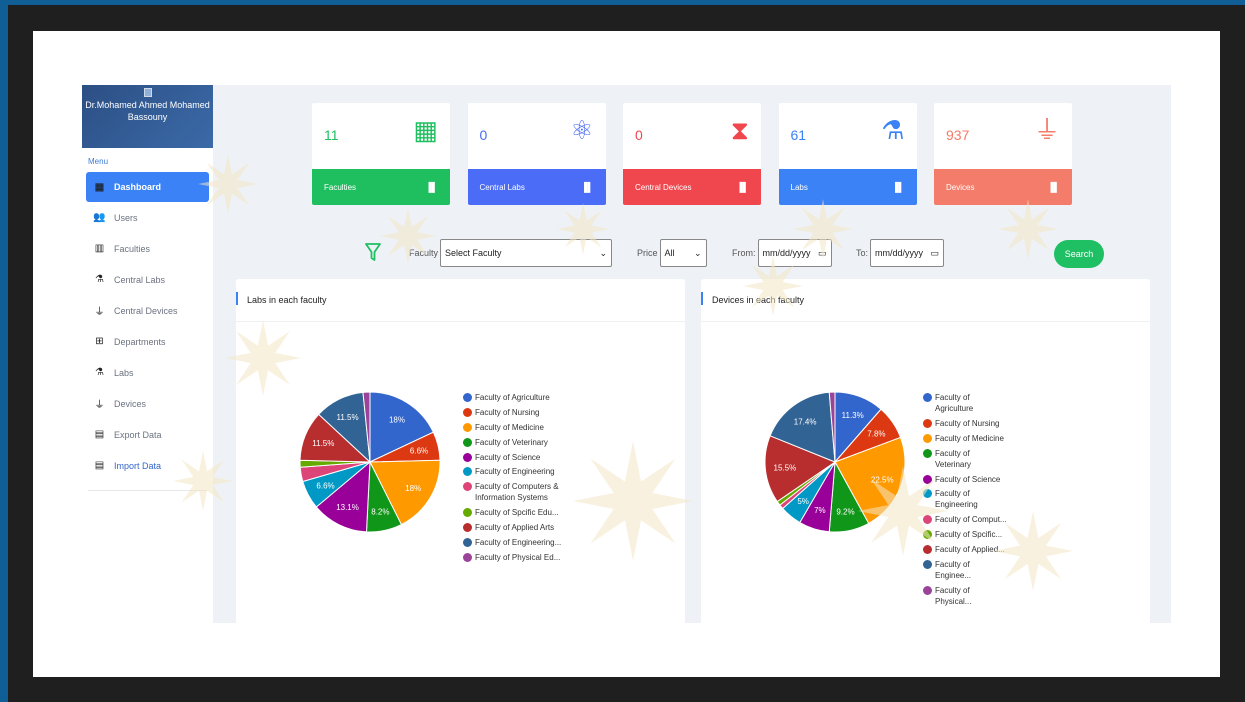 This screenshot has height=702, width=1245. Describe the element at coordinates (692, 154) in the screenshot. I see `stat-card-central-devices: 0 ⧗ Central Devices ▐▌` at that location.